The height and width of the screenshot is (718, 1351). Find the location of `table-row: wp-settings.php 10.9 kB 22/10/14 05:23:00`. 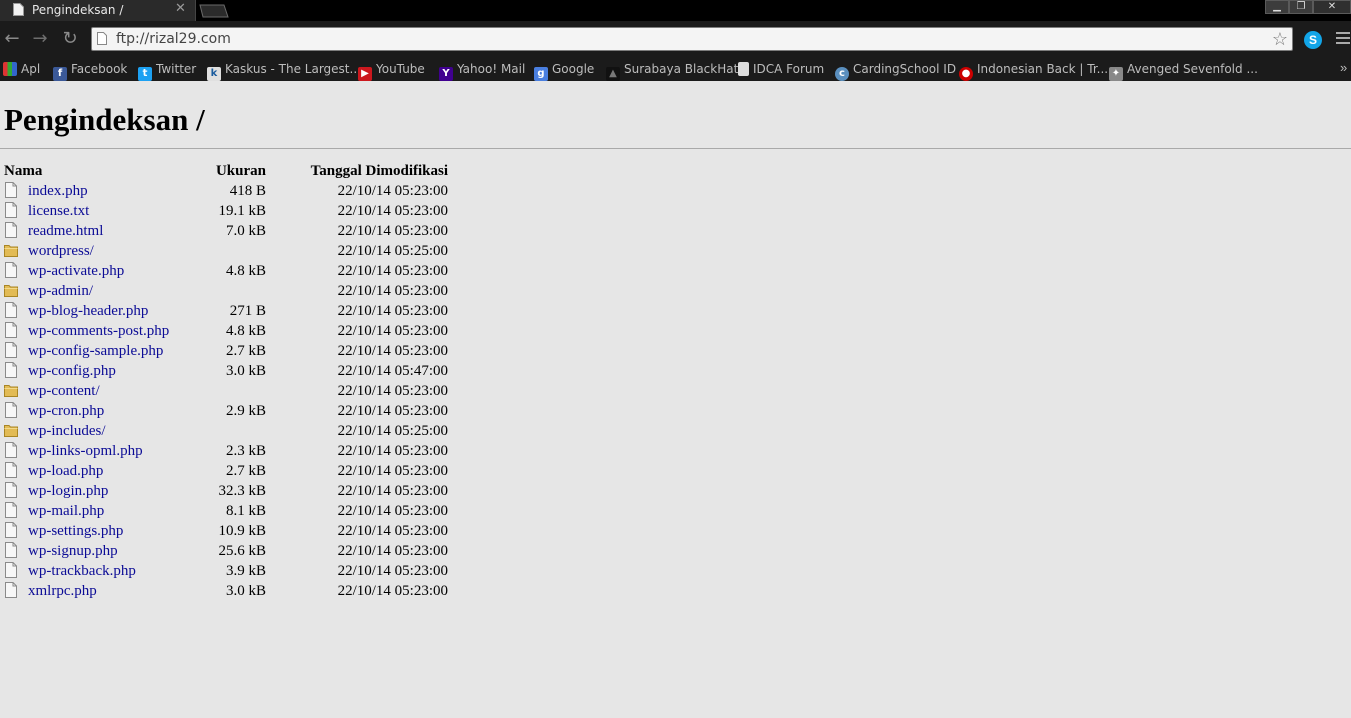

table-row: wp-settings.php 10.9 kB 22/10/14 05:23:00 is located at coordinates (226, 531).